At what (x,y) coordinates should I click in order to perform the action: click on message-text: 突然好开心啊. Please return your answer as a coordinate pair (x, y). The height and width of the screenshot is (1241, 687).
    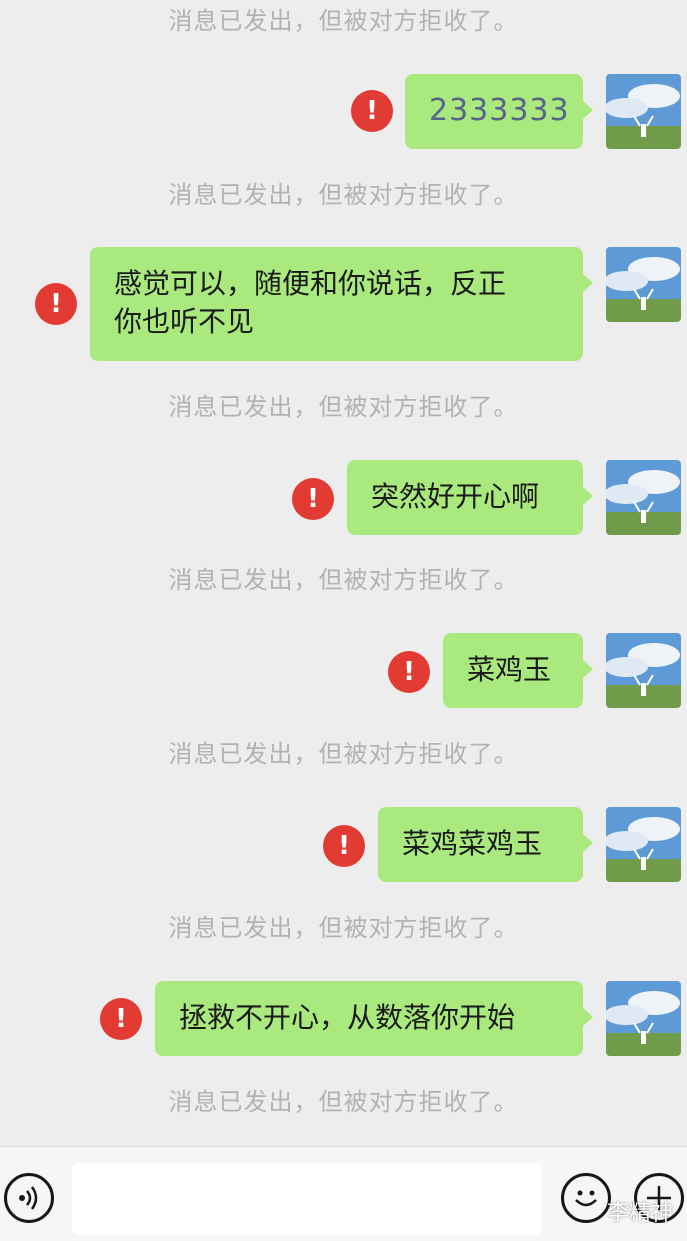
    Looking at the image, I should click on (455, 496).